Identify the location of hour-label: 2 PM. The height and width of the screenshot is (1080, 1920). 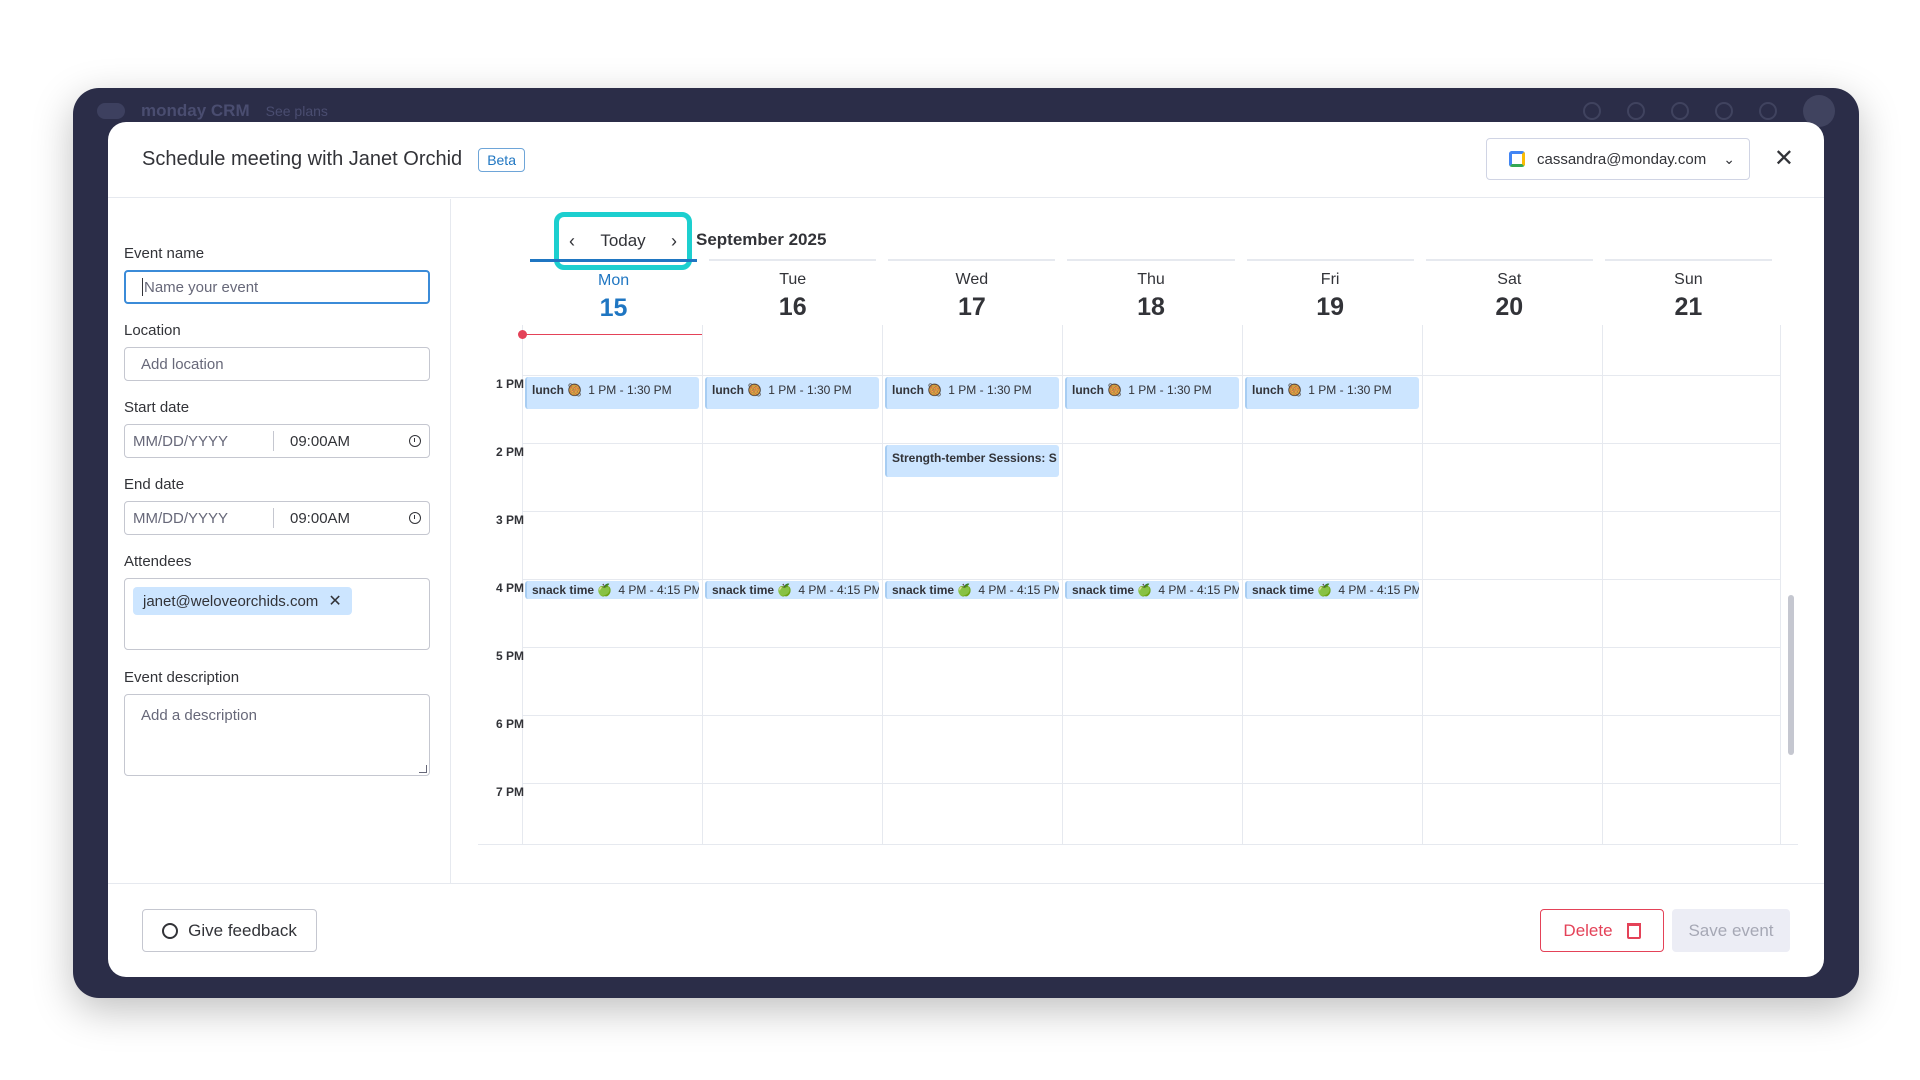
(509, 452).